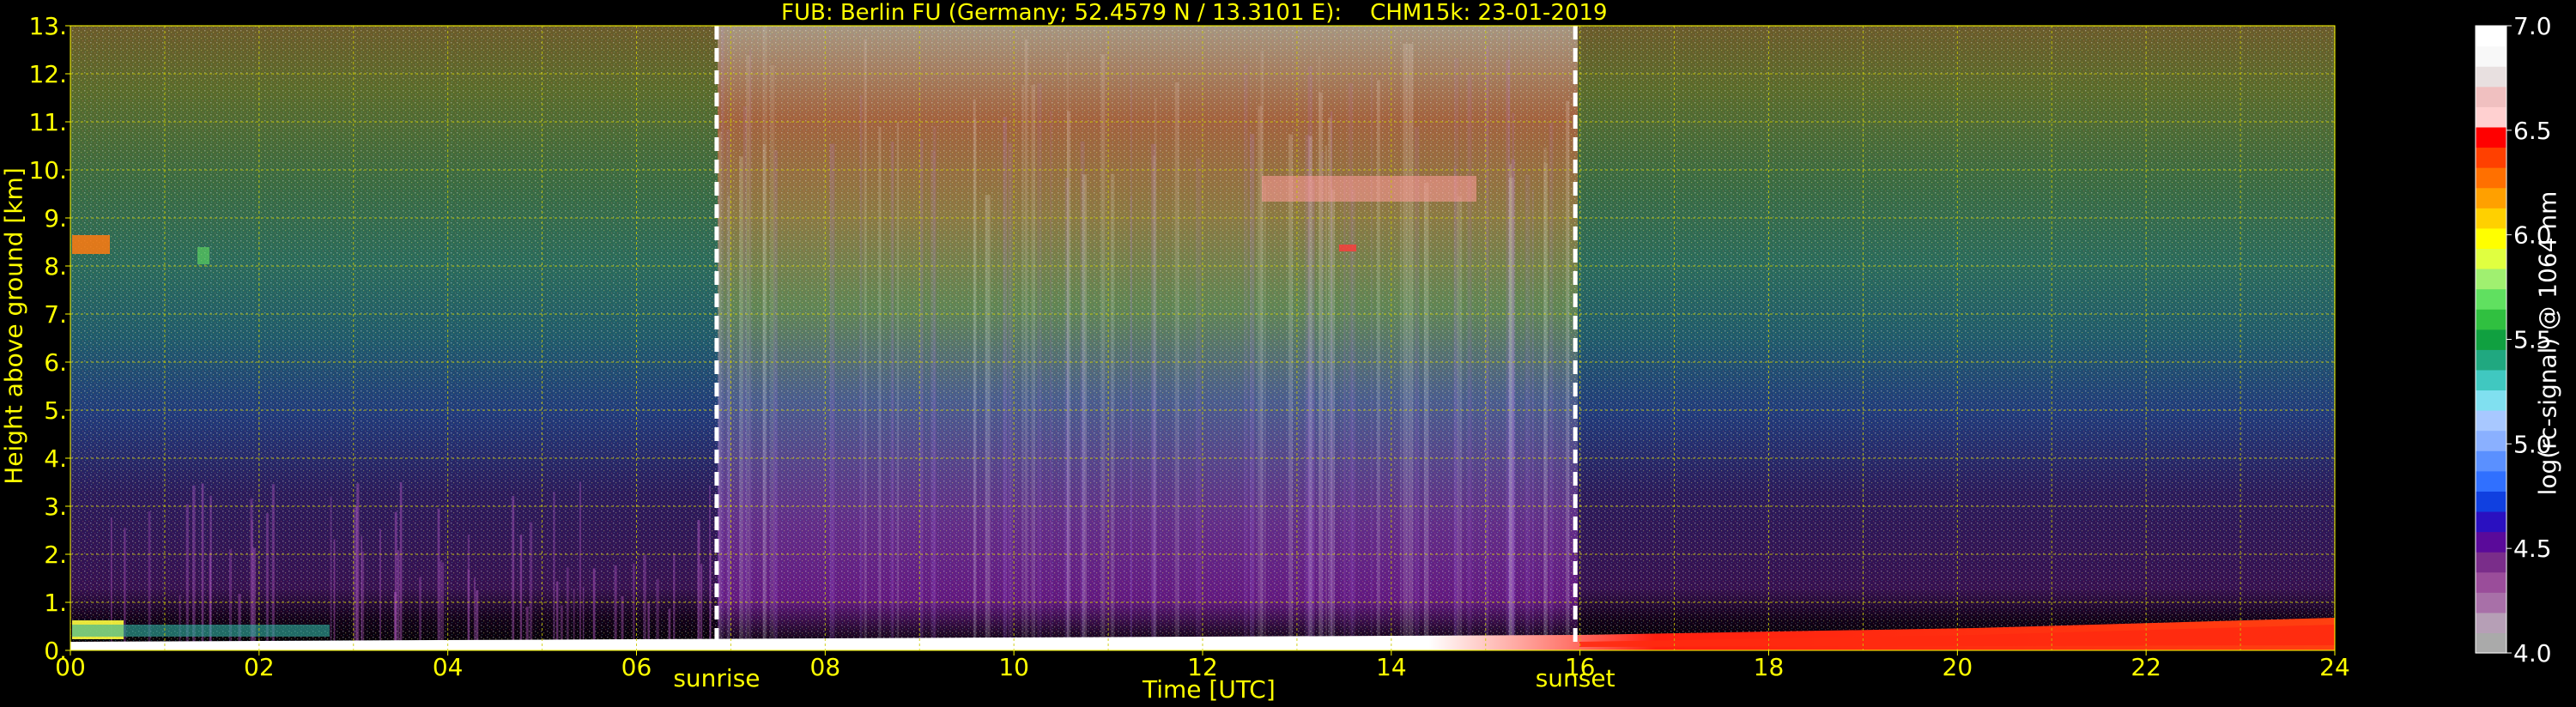 The image size is (2576, 707). Describe the element at coordinates (1391, 667) in the screenshot. I see `x-tick-label: 14` at that location.